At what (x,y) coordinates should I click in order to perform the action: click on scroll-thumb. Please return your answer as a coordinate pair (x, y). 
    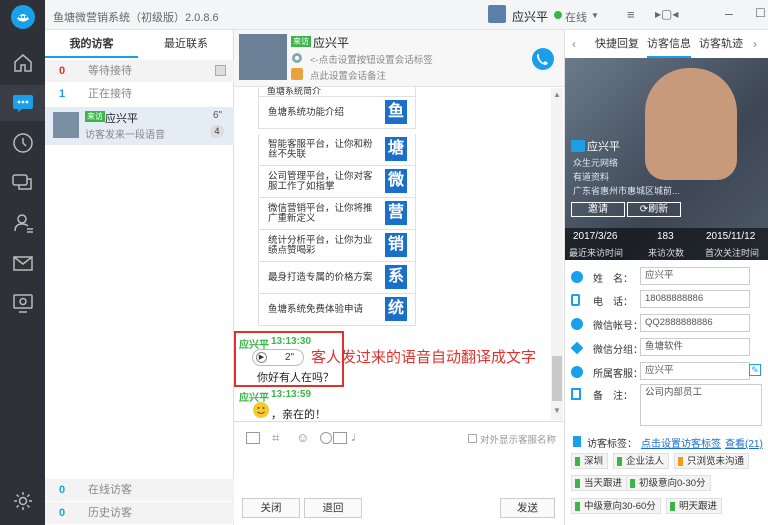
    Looking at the image, I should click on (557, 378).